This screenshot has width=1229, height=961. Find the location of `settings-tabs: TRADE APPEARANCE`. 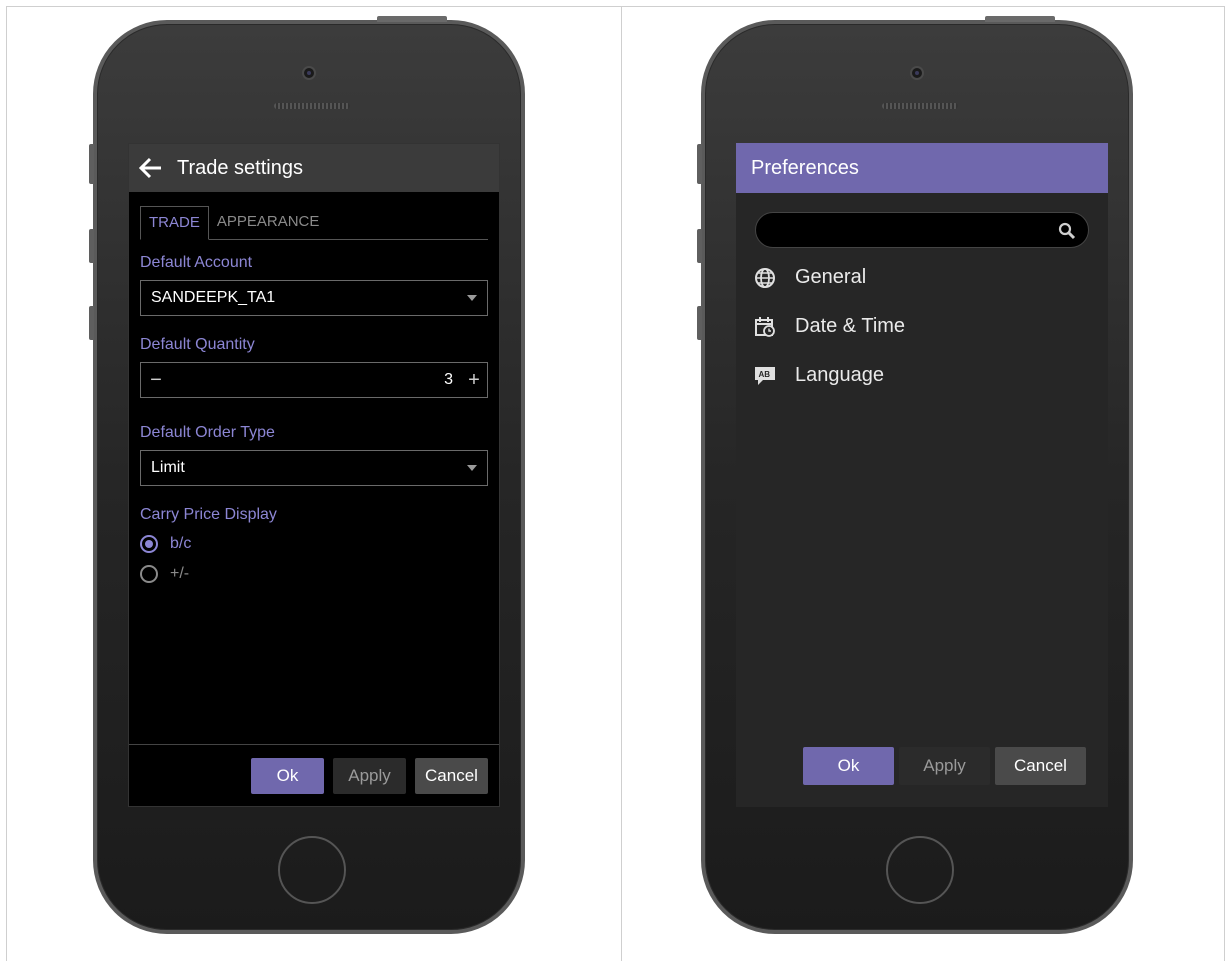

settings-tabs: TRADE APPEARANCE is located at coordinates (314, 223).